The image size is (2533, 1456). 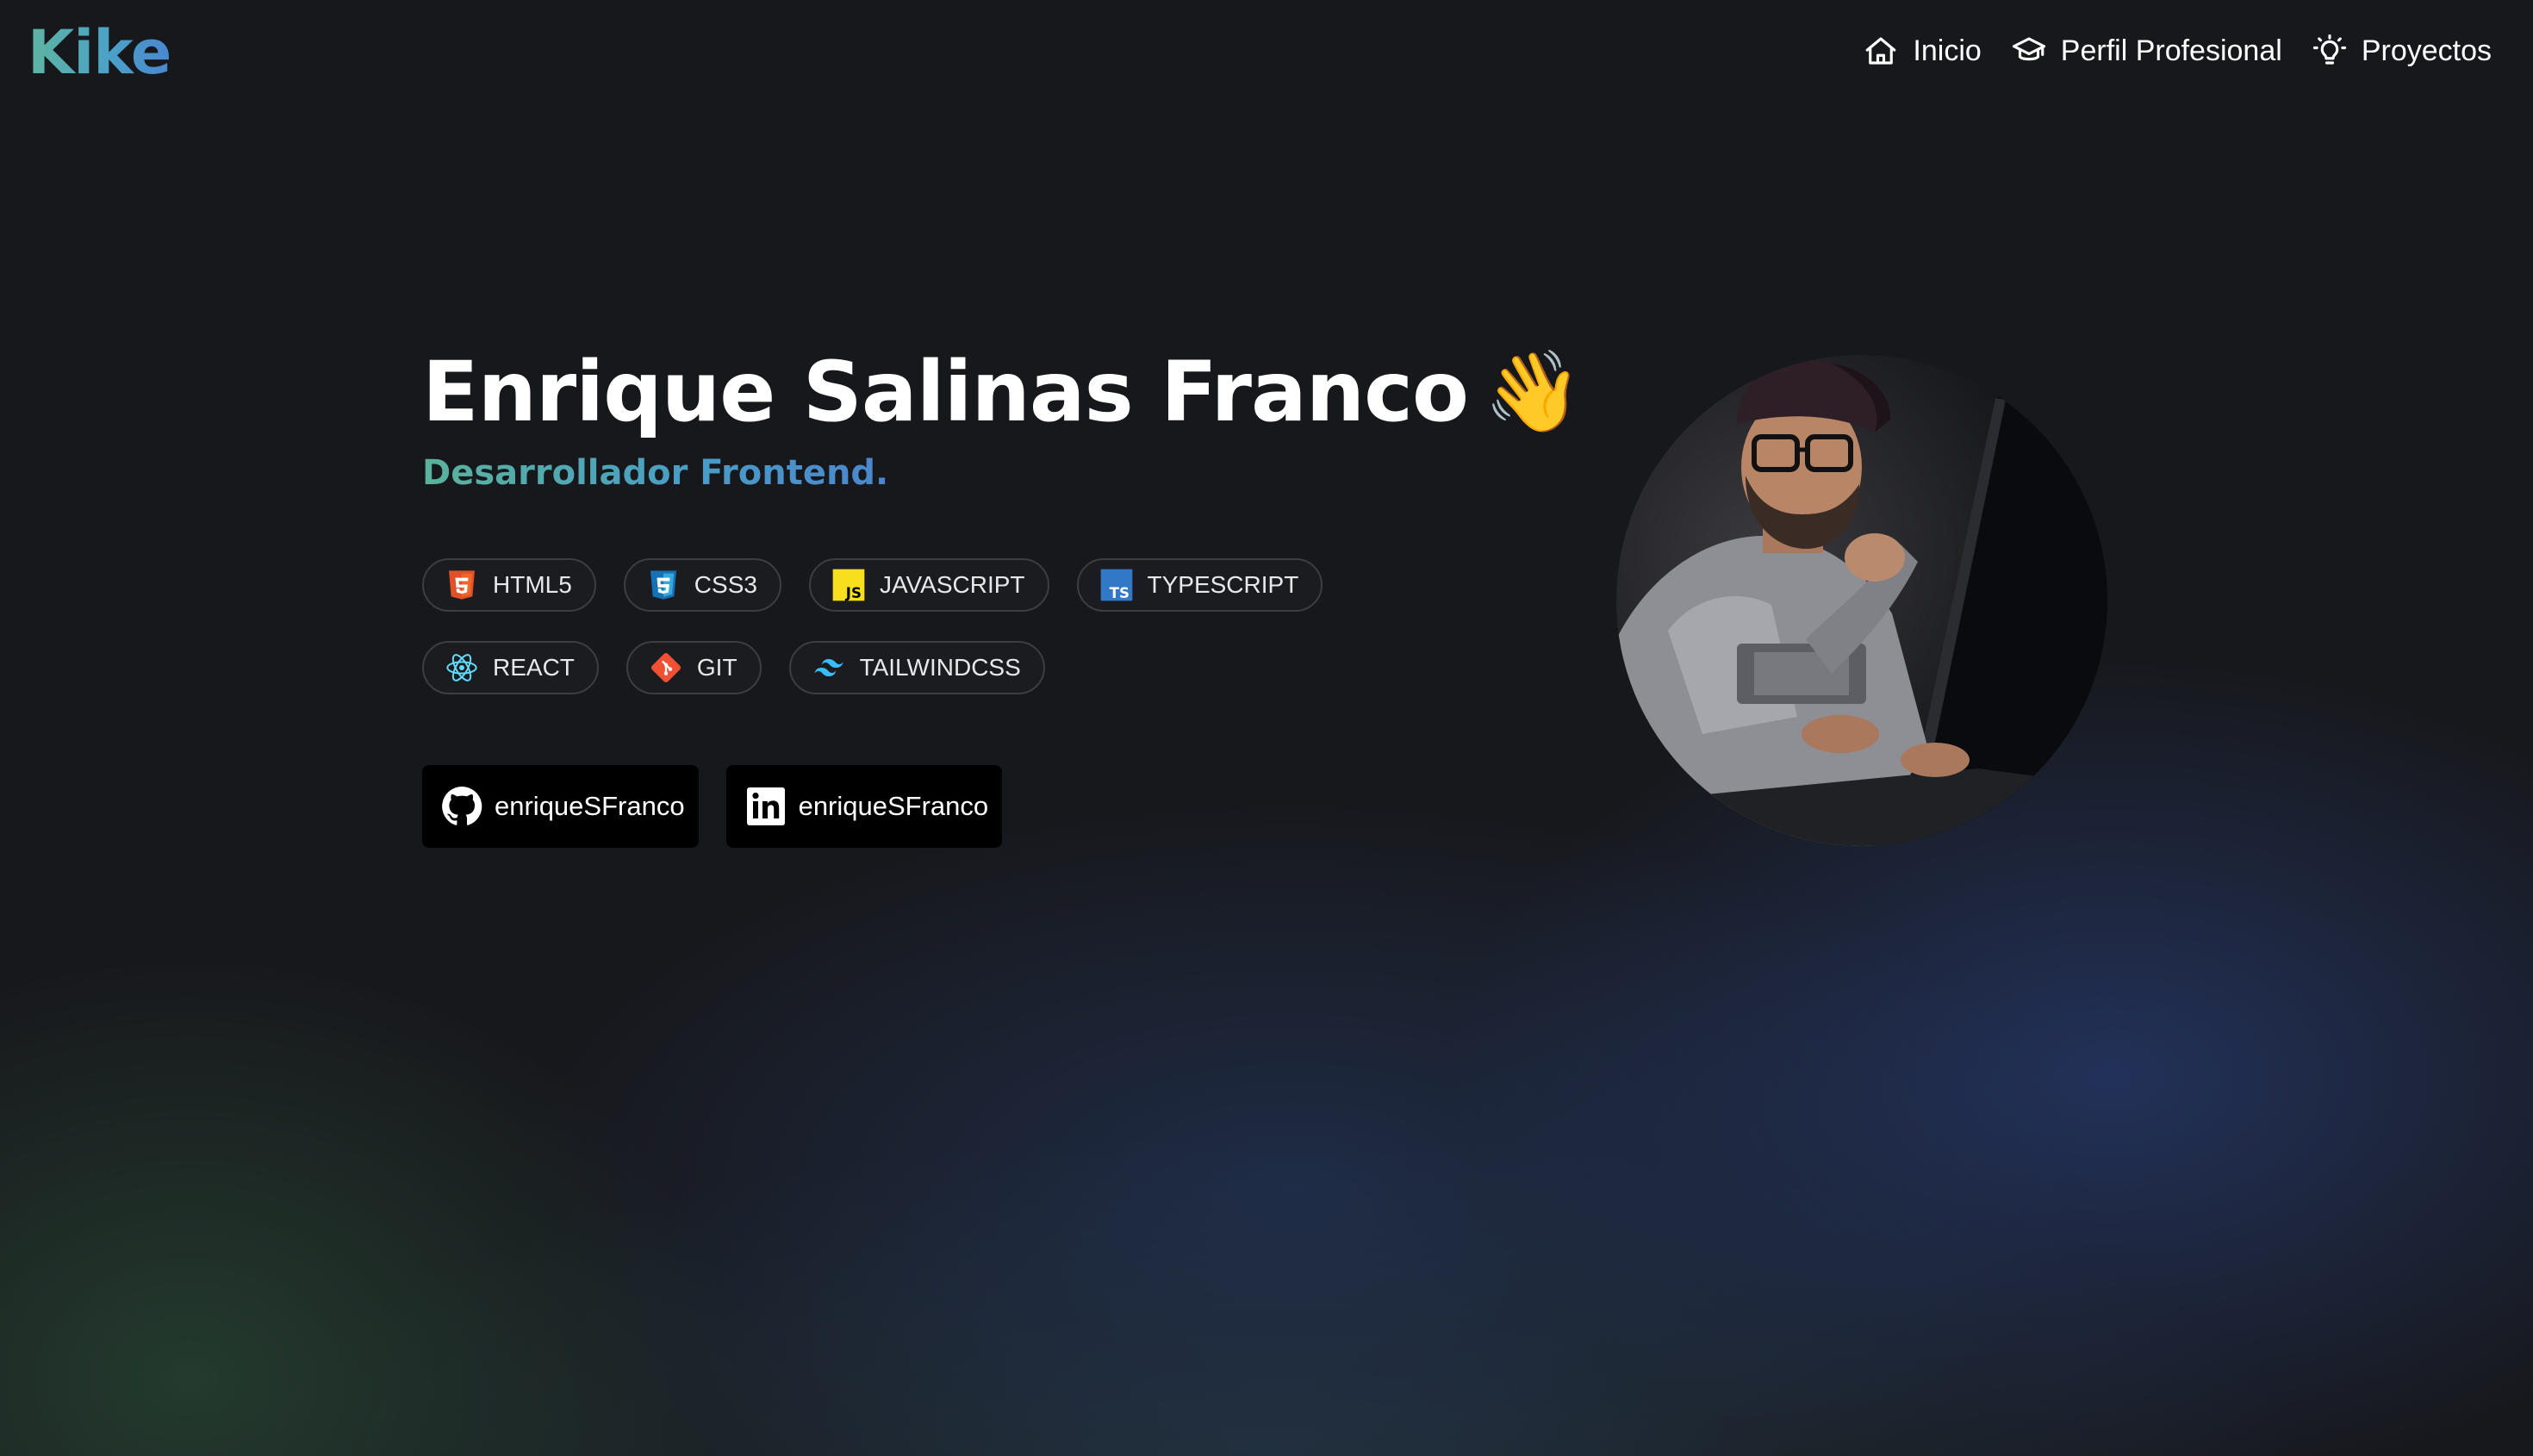 I want to click on nav-item-proyectos: Proyectos, so click(x=2402, y=51).